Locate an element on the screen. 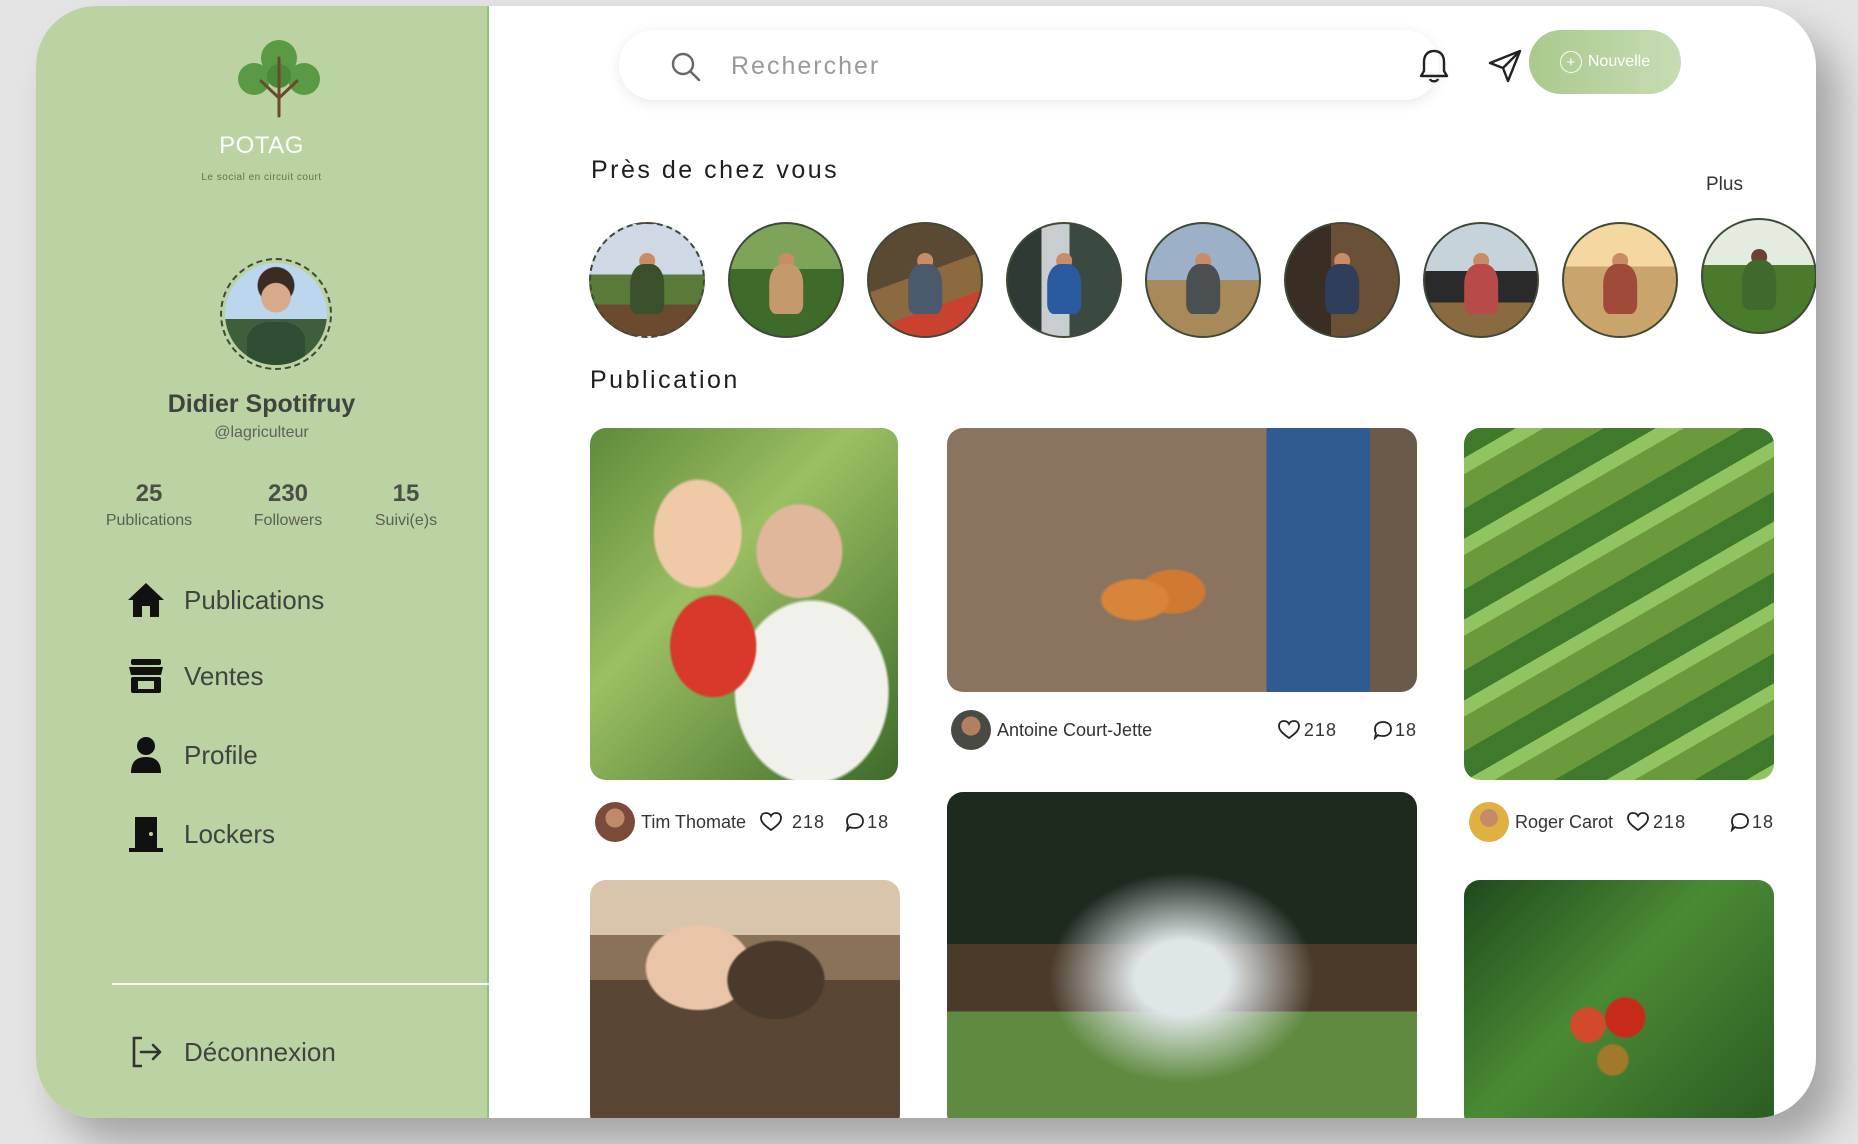 The image size is (1858, 1144). door-icon is located at coordinates (146, 834).